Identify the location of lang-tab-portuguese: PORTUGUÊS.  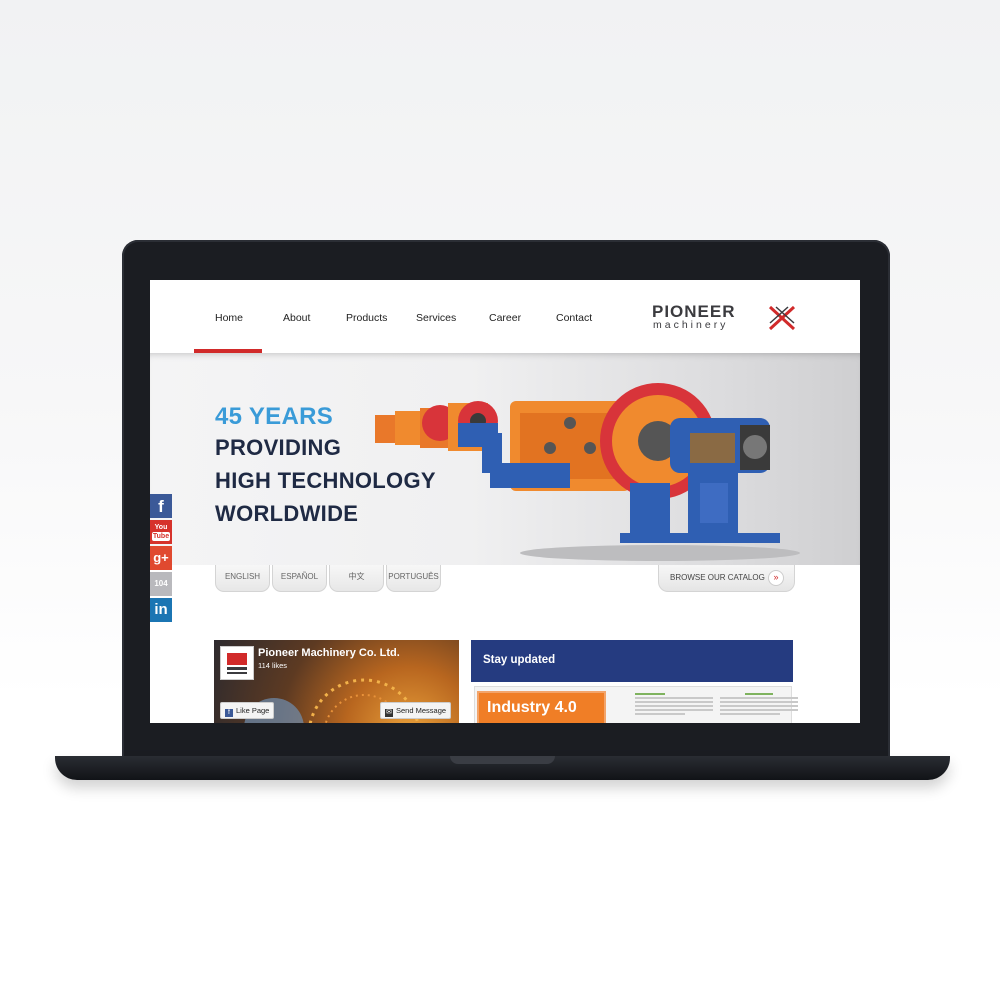
(413, 578).